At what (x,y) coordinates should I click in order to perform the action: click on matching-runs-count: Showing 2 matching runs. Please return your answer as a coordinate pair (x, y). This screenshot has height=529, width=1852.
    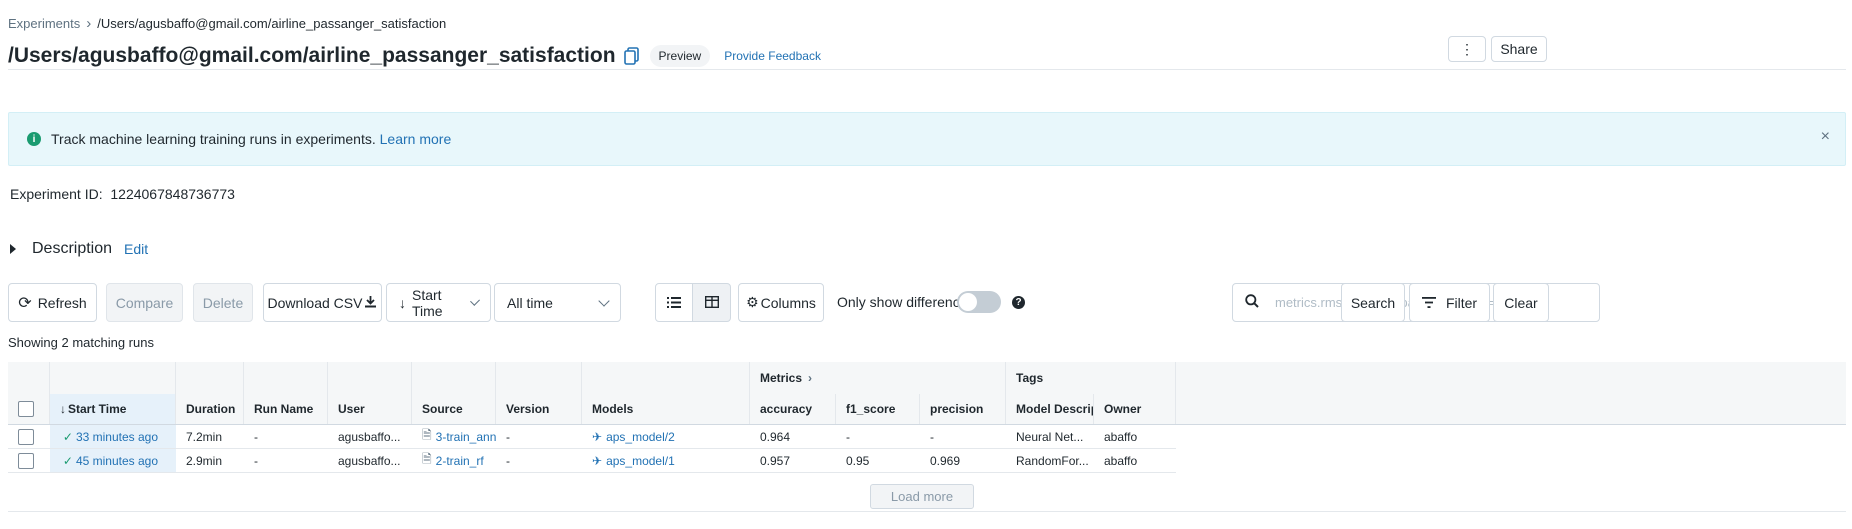
    Looking at the image, I should click on (81, 342).